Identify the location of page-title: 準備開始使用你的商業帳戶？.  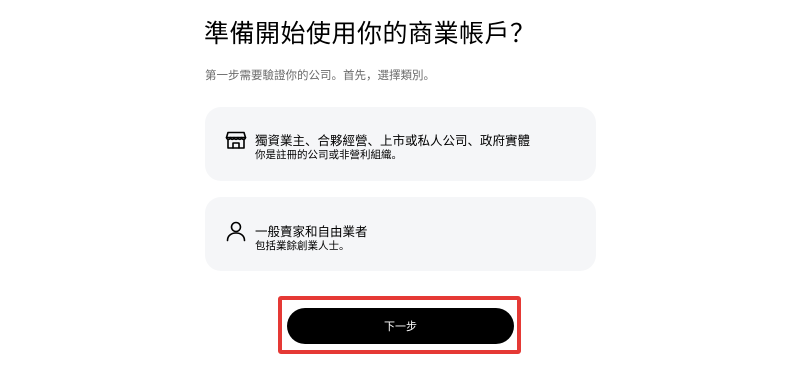
(370, 33).